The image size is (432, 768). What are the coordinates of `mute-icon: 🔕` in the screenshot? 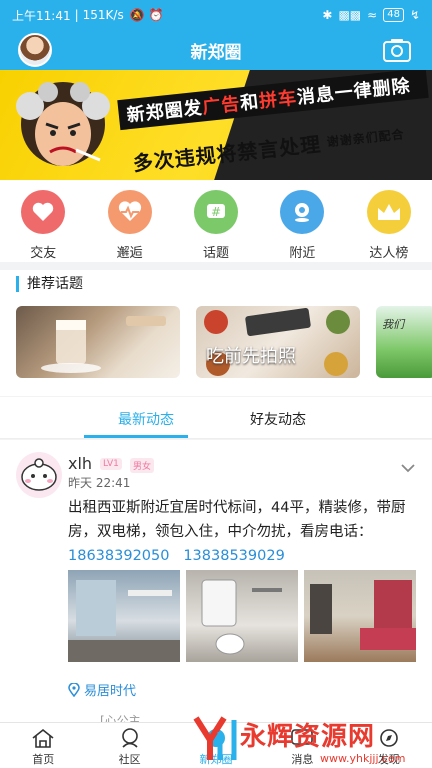 It's located at (137, 15).